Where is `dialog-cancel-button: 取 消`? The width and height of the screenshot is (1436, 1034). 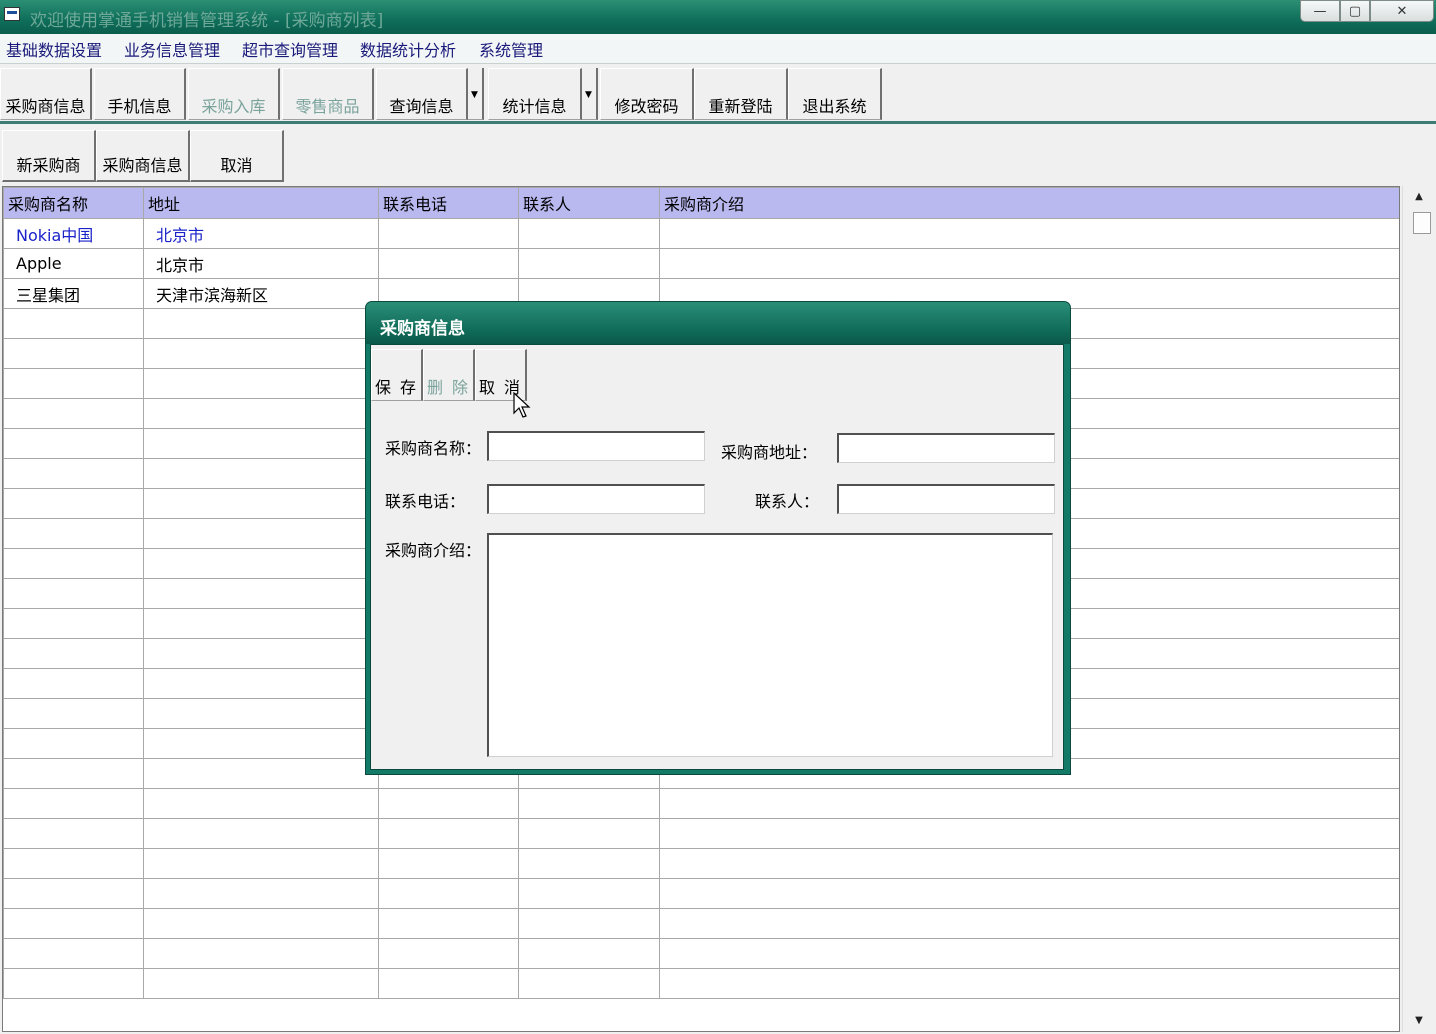 dialog-cancel-button: 取 消 is located at coordinates (501, 375).